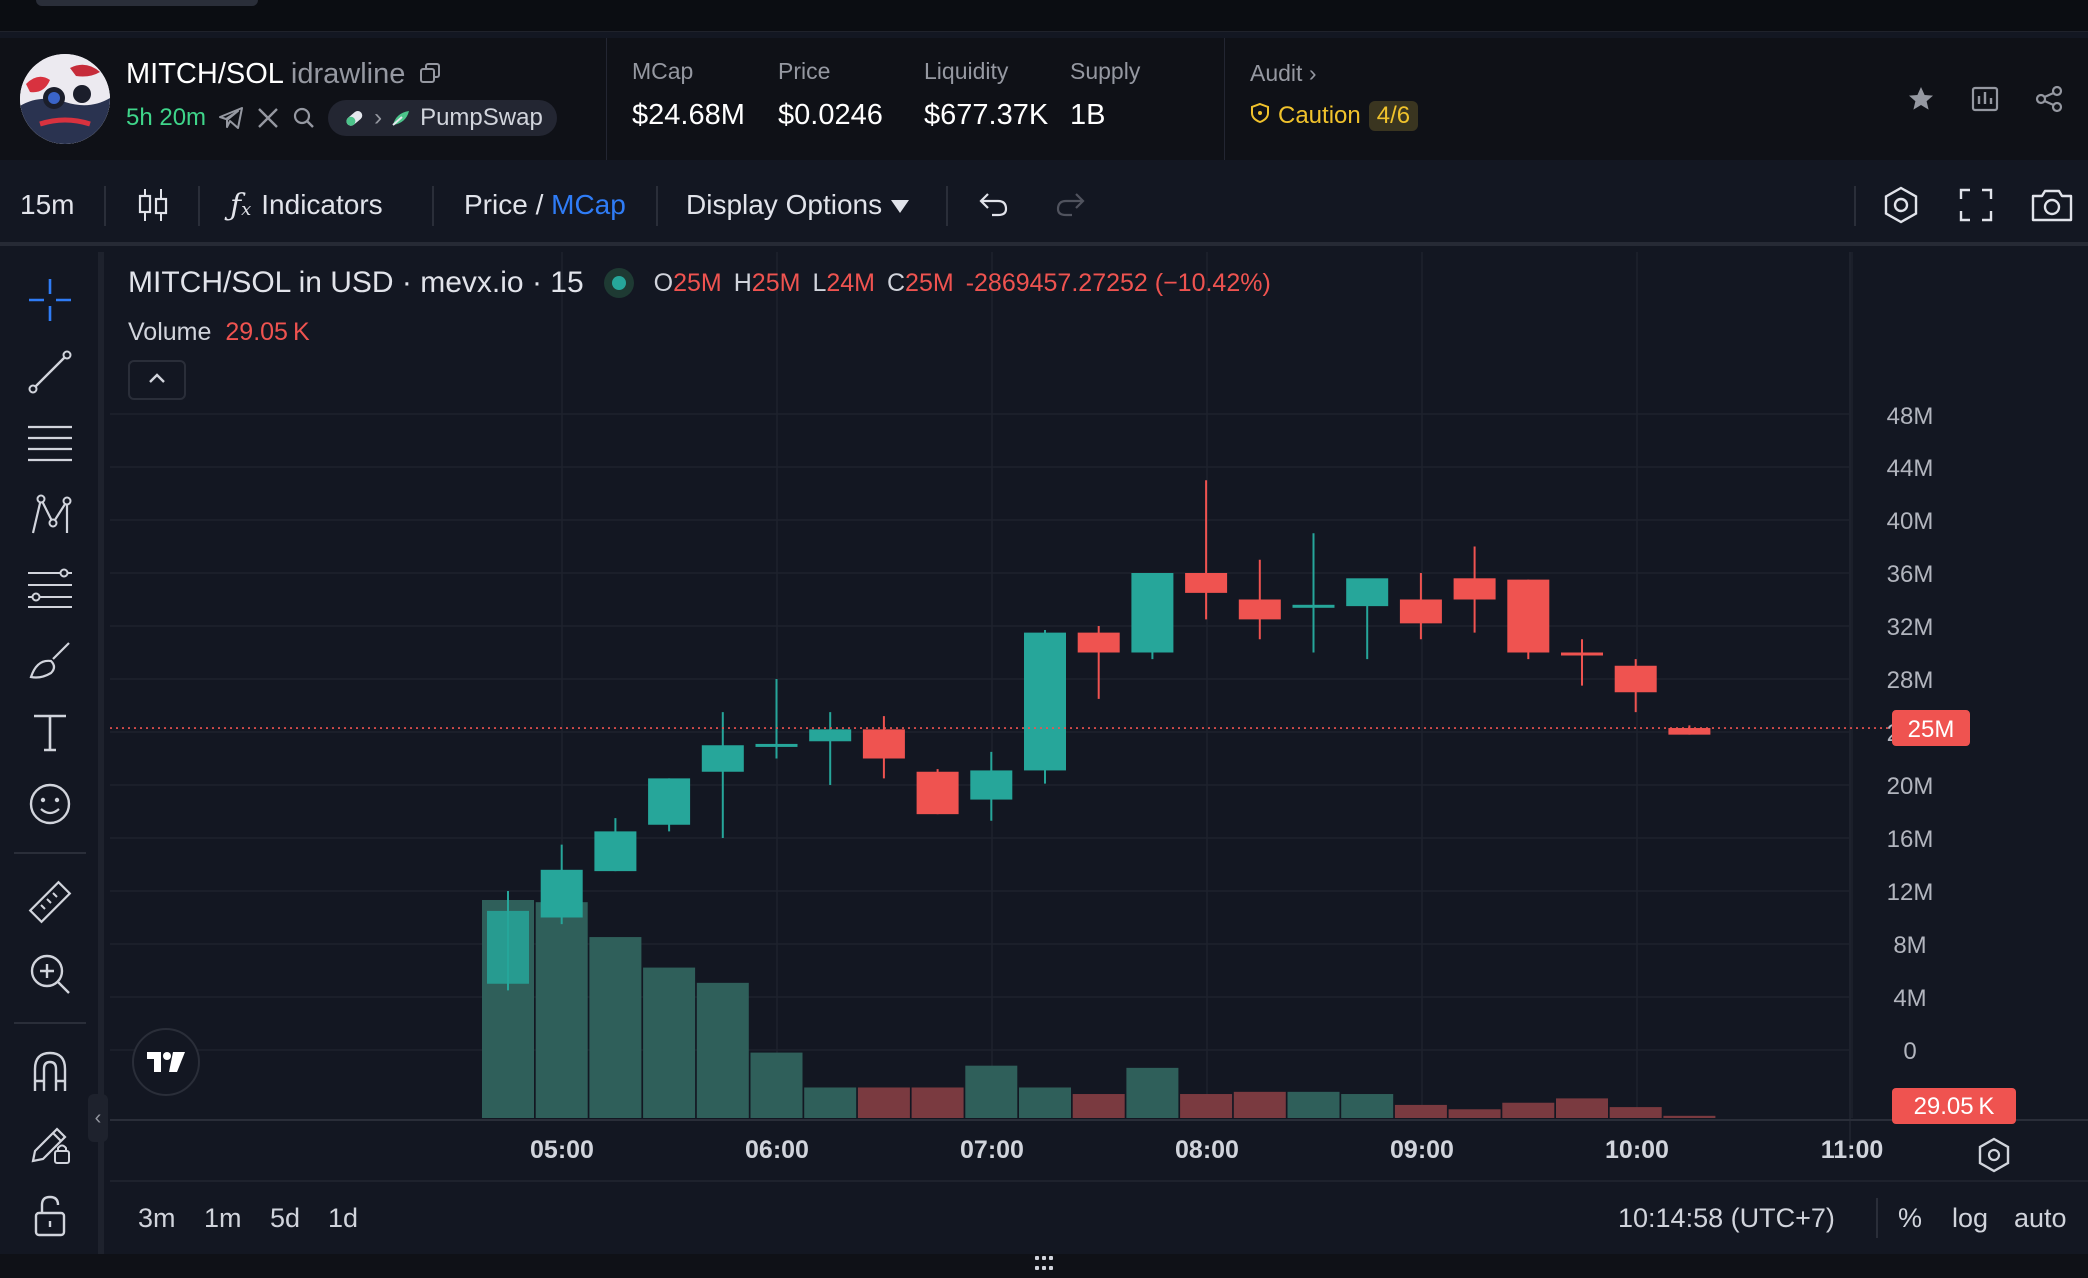  What do you see at coordinates (430, 75) in the screenshot?
I see `copy-icon` at bounding box center [430, 75].